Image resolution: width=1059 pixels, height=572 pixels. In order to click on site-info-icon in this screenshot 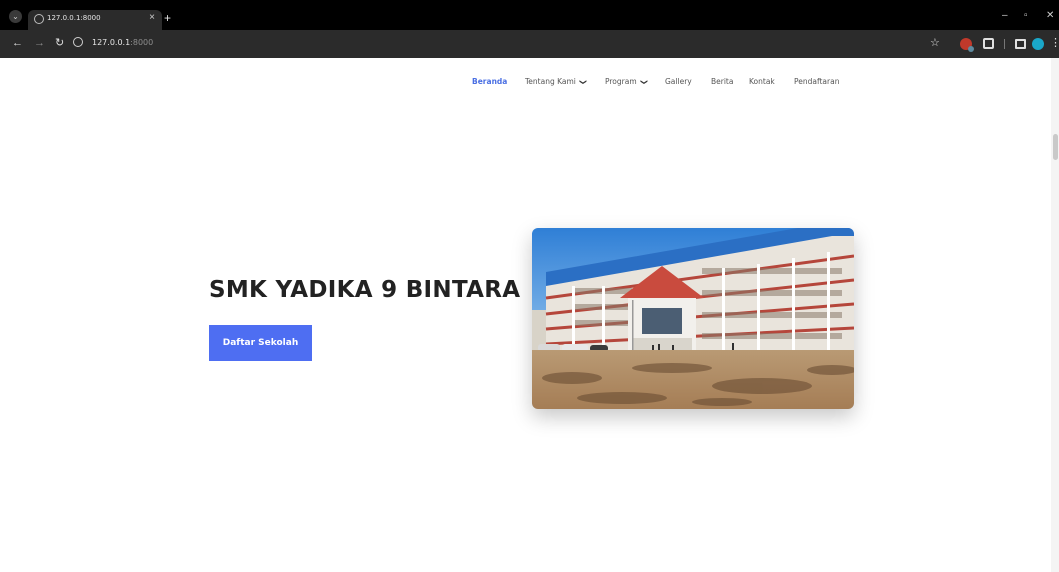, I will do `click(78, 42)`.